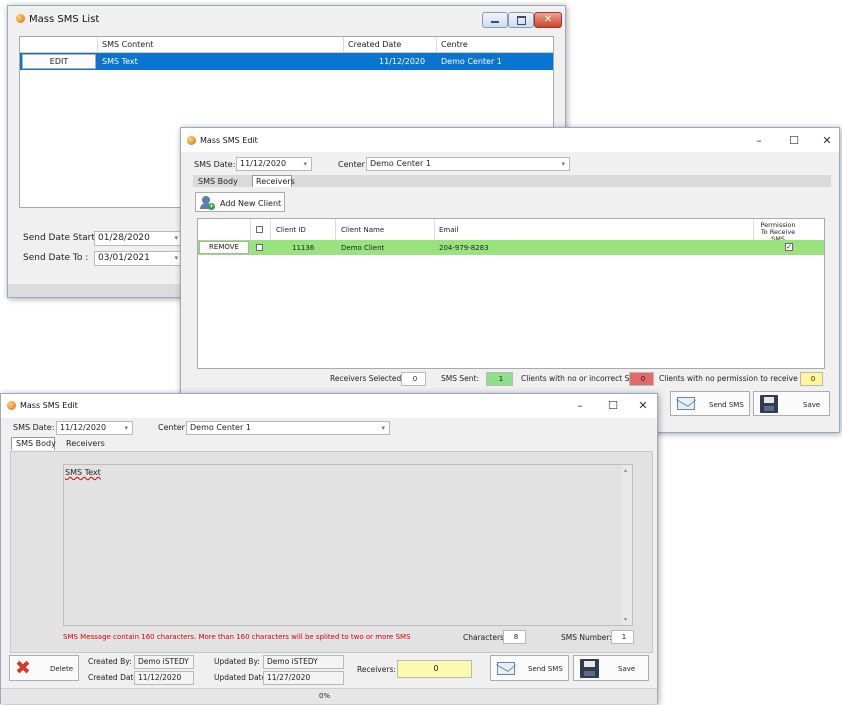 The height and width of the screenshot is (705, 842). I want to click on minimize-icon, so click(495, 22).